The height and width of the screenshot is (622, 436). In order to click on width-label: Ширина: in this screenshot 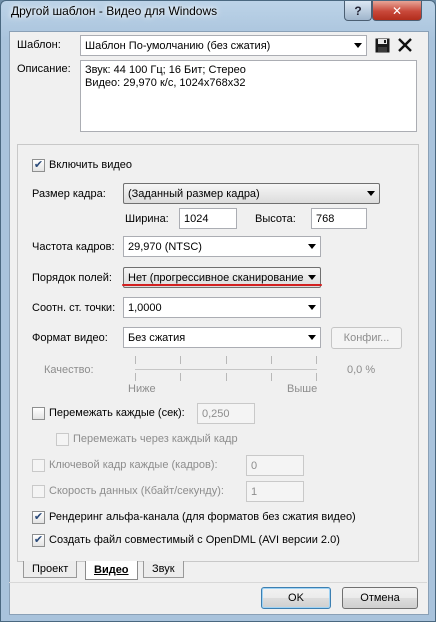, I will do `click(147, 219)`.